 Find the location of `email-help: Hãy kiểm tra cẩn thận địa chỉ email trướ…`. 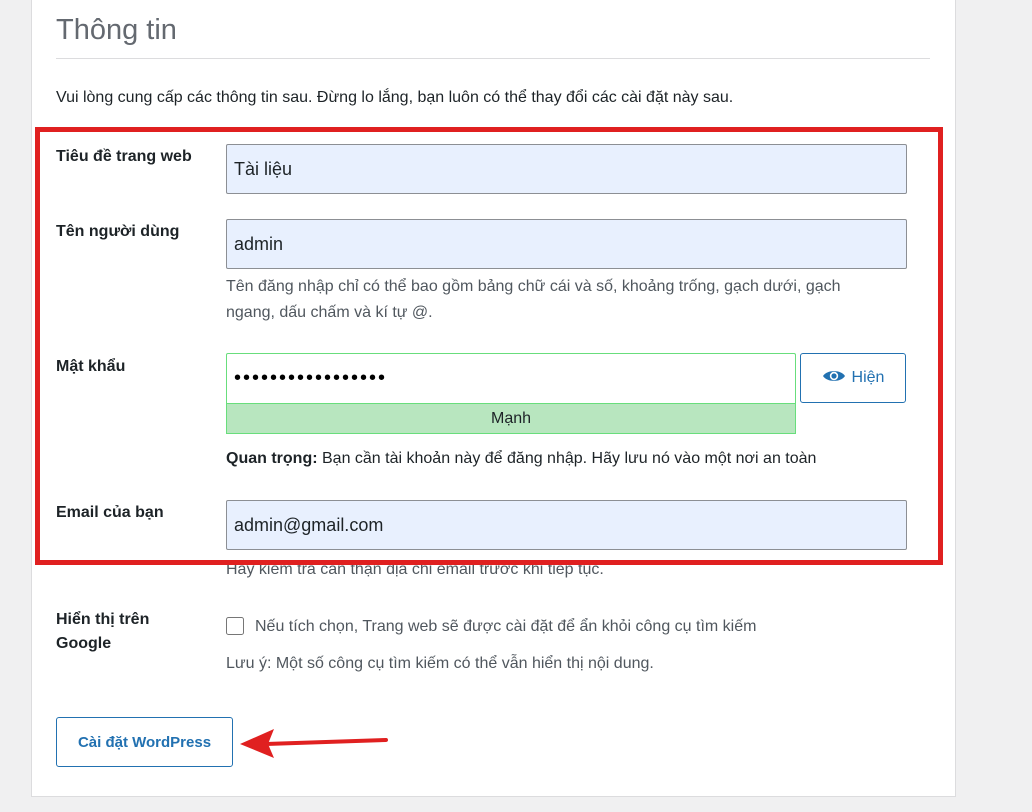

email-help: Hãy kiểm tra cẩn thận địa chỉ email trướ… is located at coordinates (415, 569).